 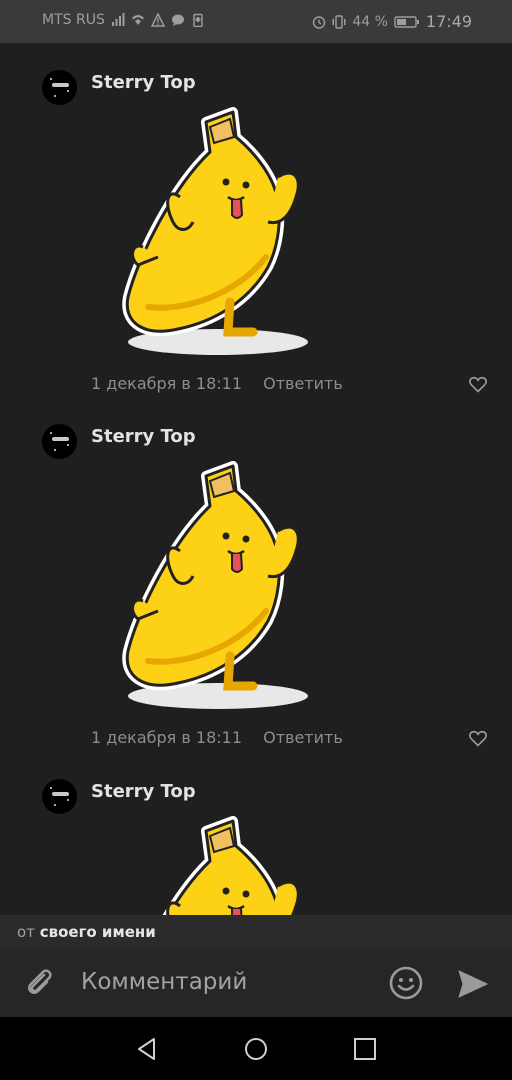 I want to click on carrier-label: MTS RUS, so click(x=73, y=20).